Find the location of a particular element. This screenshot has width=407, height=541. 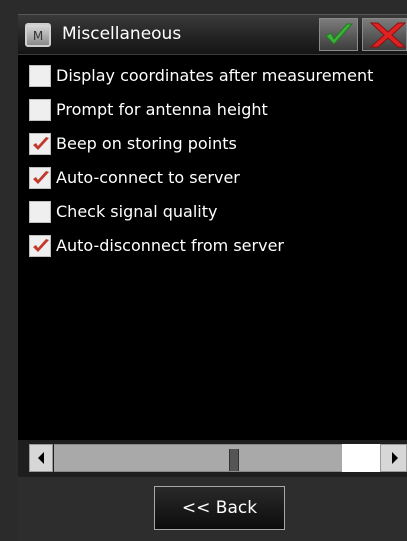

option-auto-disconnect: Auto-disconnect from server is located at coordinates (218, 246).